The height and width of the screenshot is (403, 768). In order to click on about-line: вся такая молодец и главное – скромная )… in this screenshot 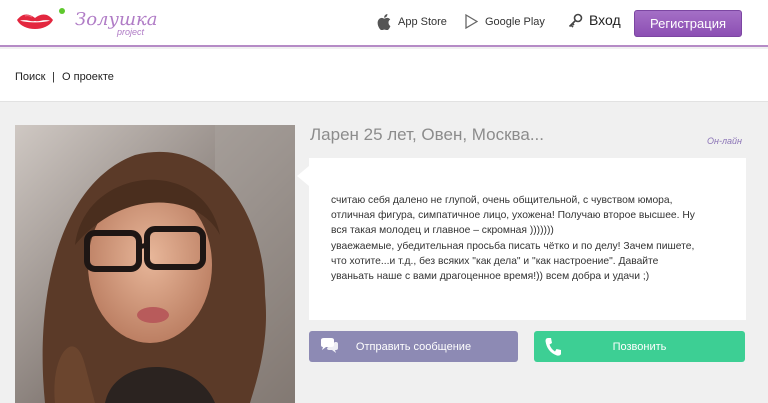, I will do `click(442, 231)`.